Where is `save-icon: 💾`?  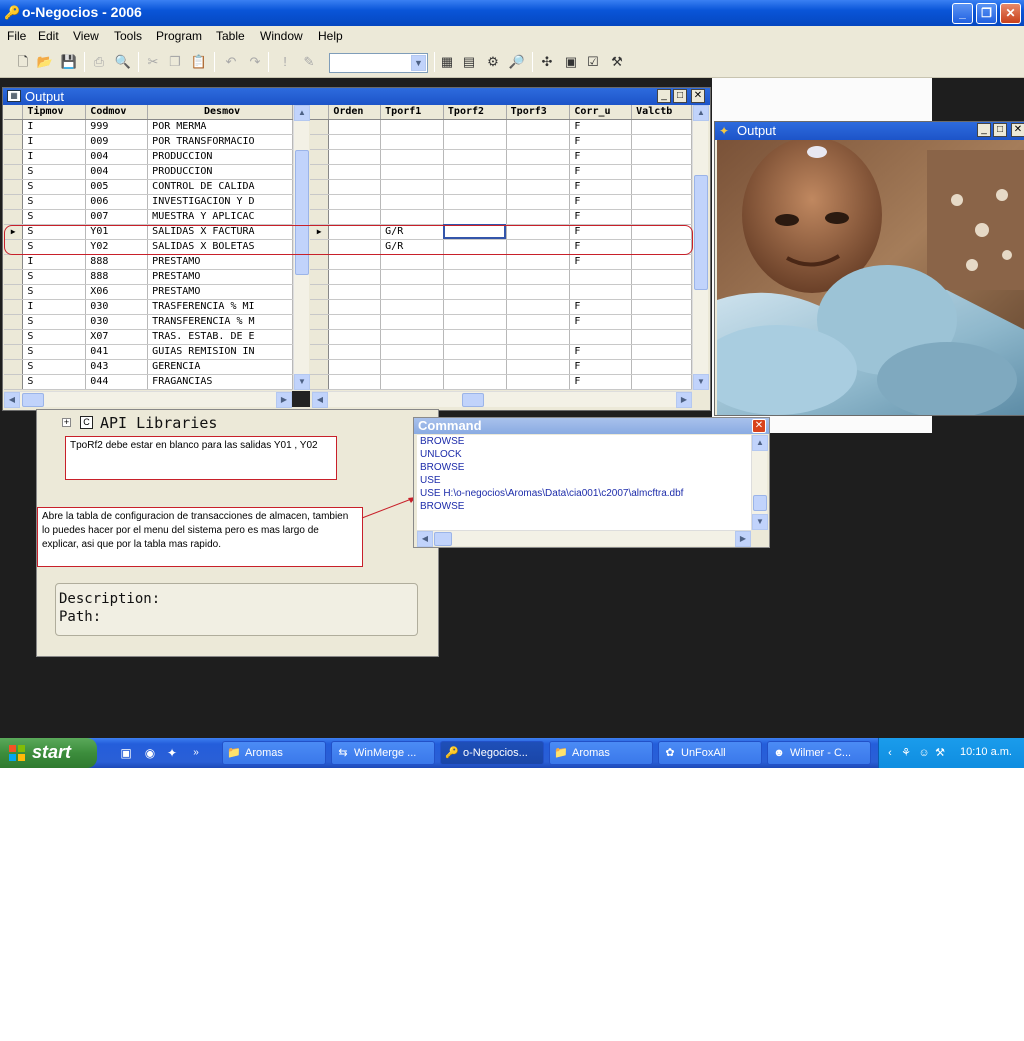 save-icon: 💾 is located at coordinates (69, 62).